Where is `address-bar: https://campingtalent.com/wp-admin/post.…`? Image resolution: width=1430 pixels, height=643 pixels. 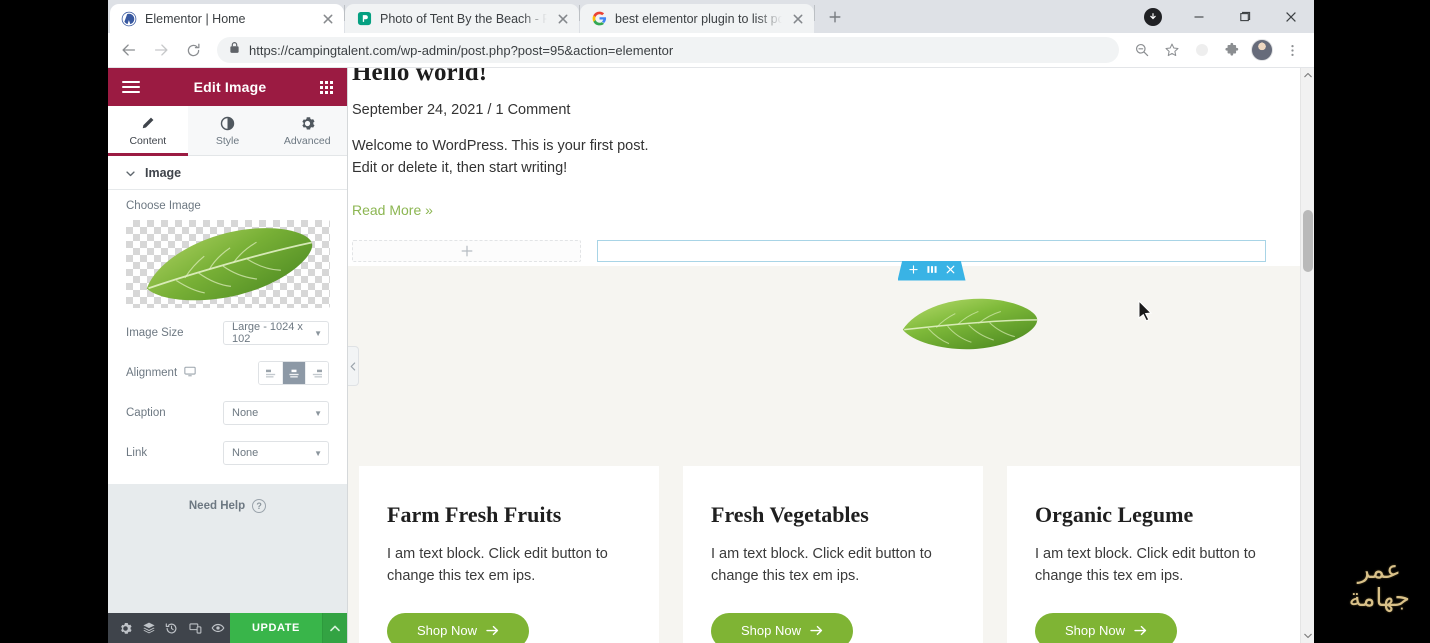
address-bar: https://campingtalent.com/wp-admin/post.… is located at coordinates (668, 50).